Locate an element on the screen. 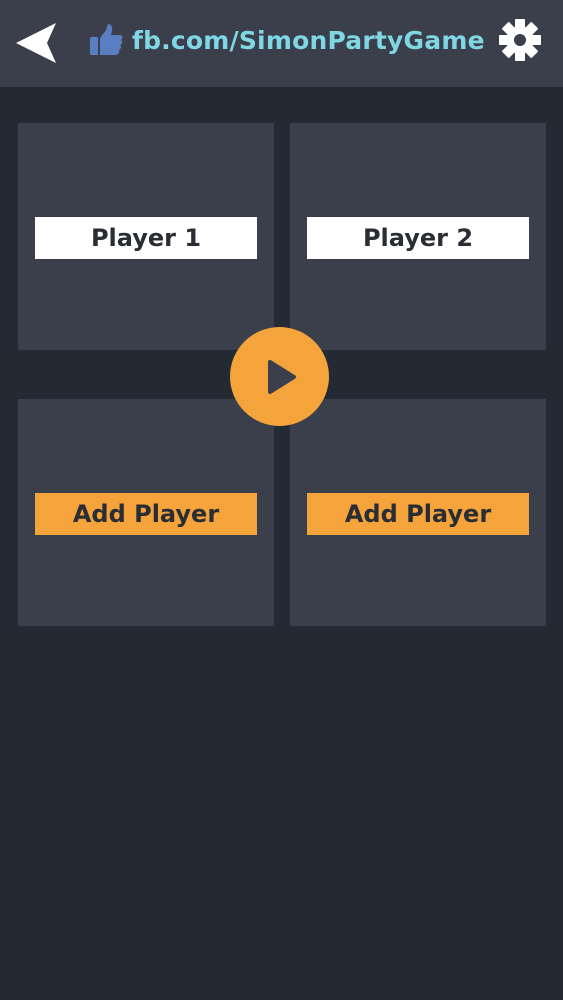 The width and height of the screenshot is (563, 1000). gear-icon is located at coordinates (520, 40).